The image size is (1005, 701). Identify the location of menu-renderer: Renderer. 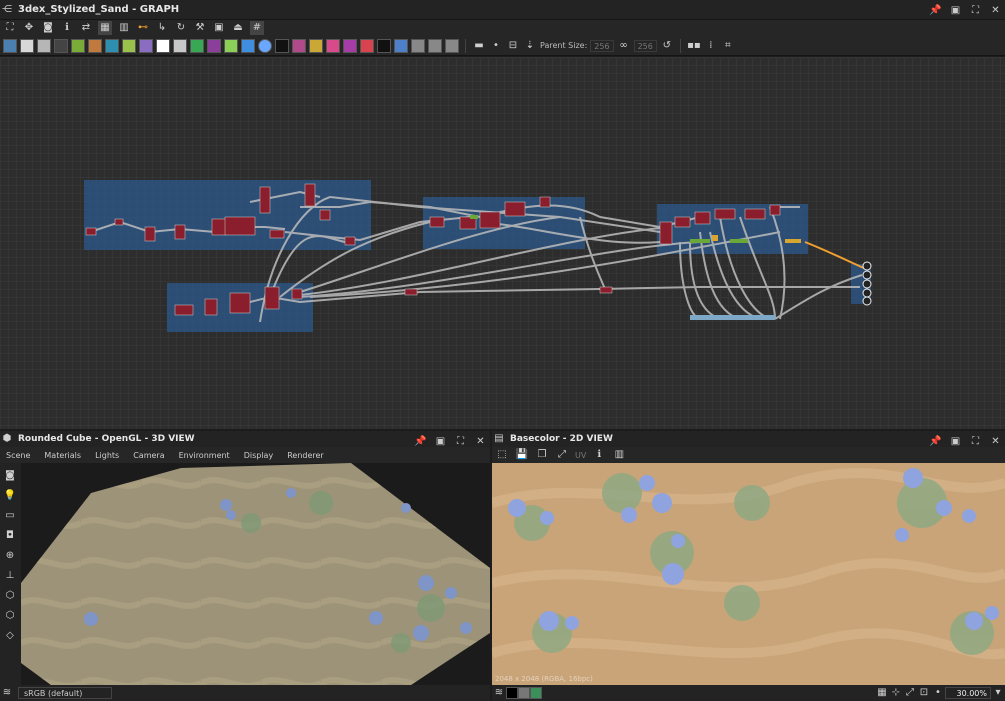
(305, 455).